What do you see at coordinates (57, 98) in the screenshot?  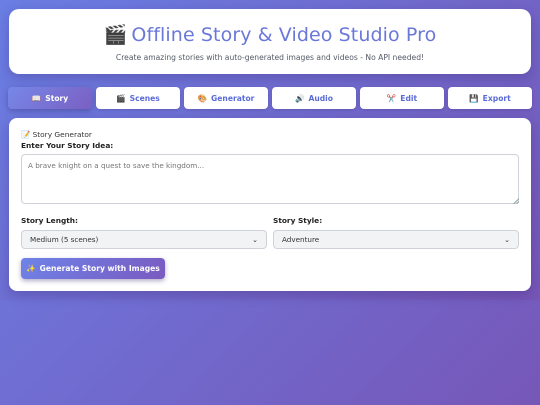 I see `tab-label: Story` at bounding box center [57, 98].